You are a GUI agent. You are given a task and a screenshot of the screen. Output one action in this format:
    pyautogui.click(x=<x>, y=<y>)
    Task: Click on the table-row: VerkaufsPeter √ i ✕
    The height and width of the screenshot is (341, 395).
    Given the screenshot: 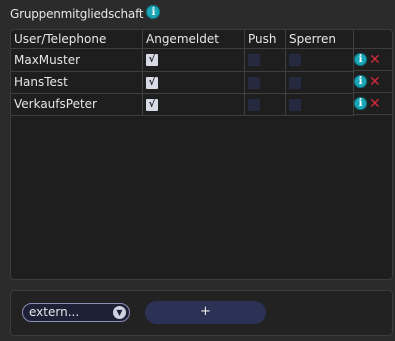 What is the action you would take?
    pyautogui.click(x=201, y=104)
    